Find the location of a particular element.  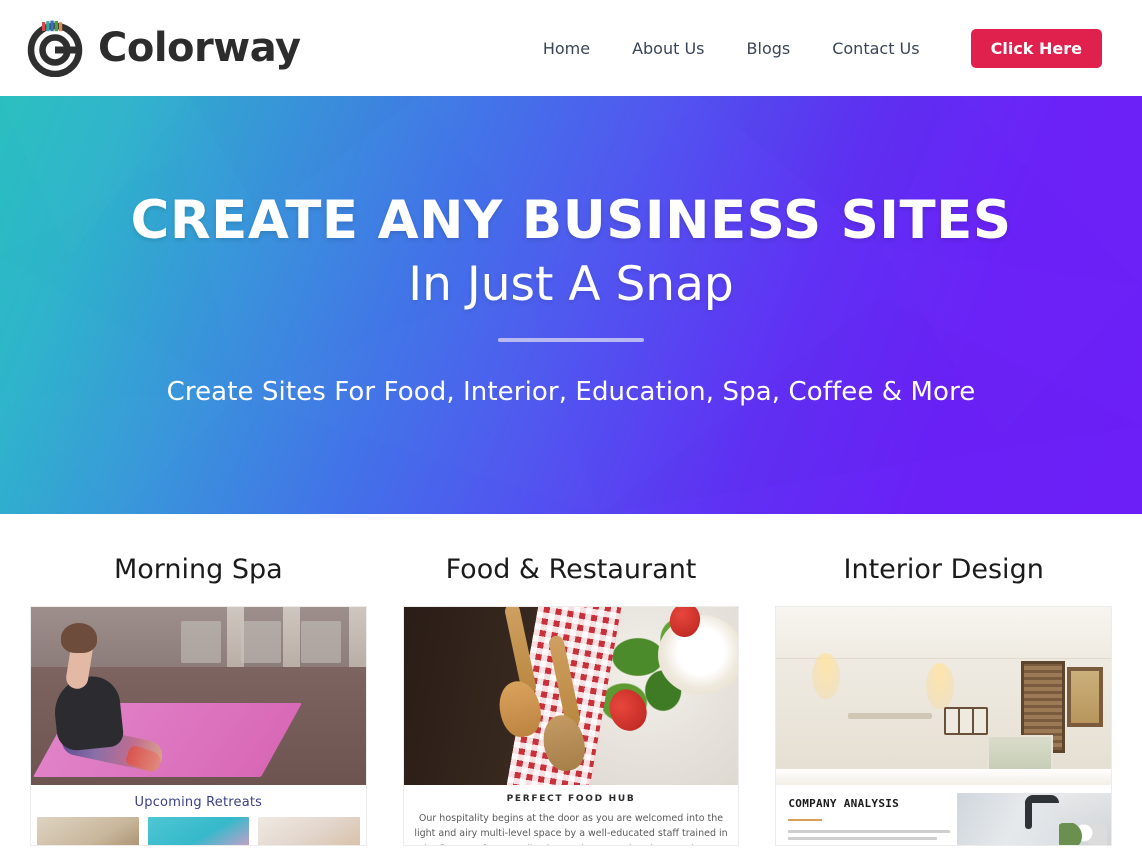

nav-item-blogs: Blogs is located at coordinates (769, 48).